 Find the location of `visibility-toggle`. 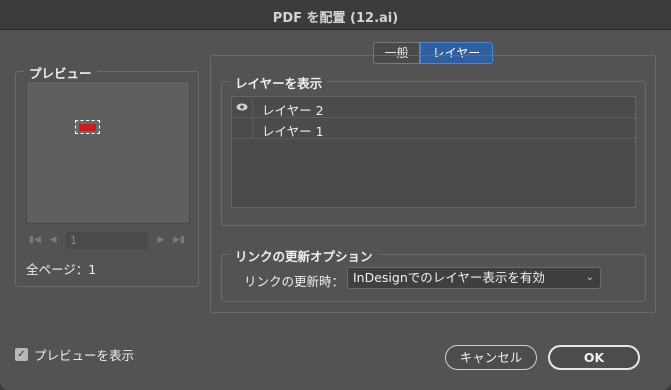

visibility-toggle is located at coordinates (242, 128).